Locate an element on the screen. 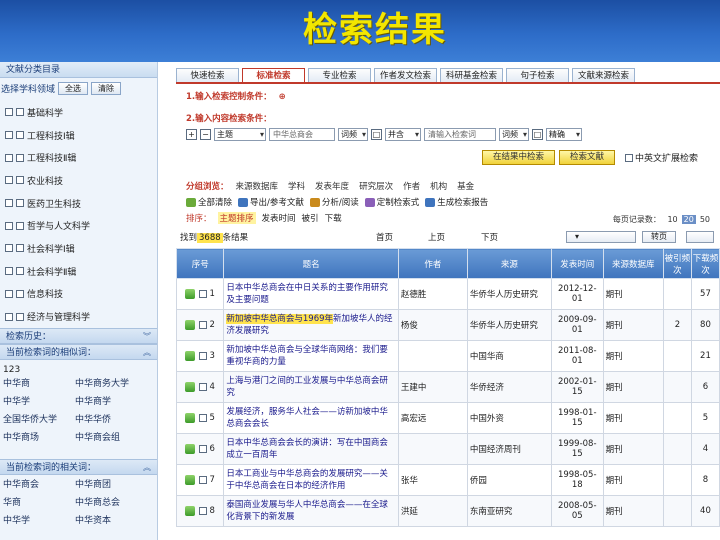 The width and height of the screenshot is (720, 540). tab-1: 标准检索 is located at coordinates (273, 75).